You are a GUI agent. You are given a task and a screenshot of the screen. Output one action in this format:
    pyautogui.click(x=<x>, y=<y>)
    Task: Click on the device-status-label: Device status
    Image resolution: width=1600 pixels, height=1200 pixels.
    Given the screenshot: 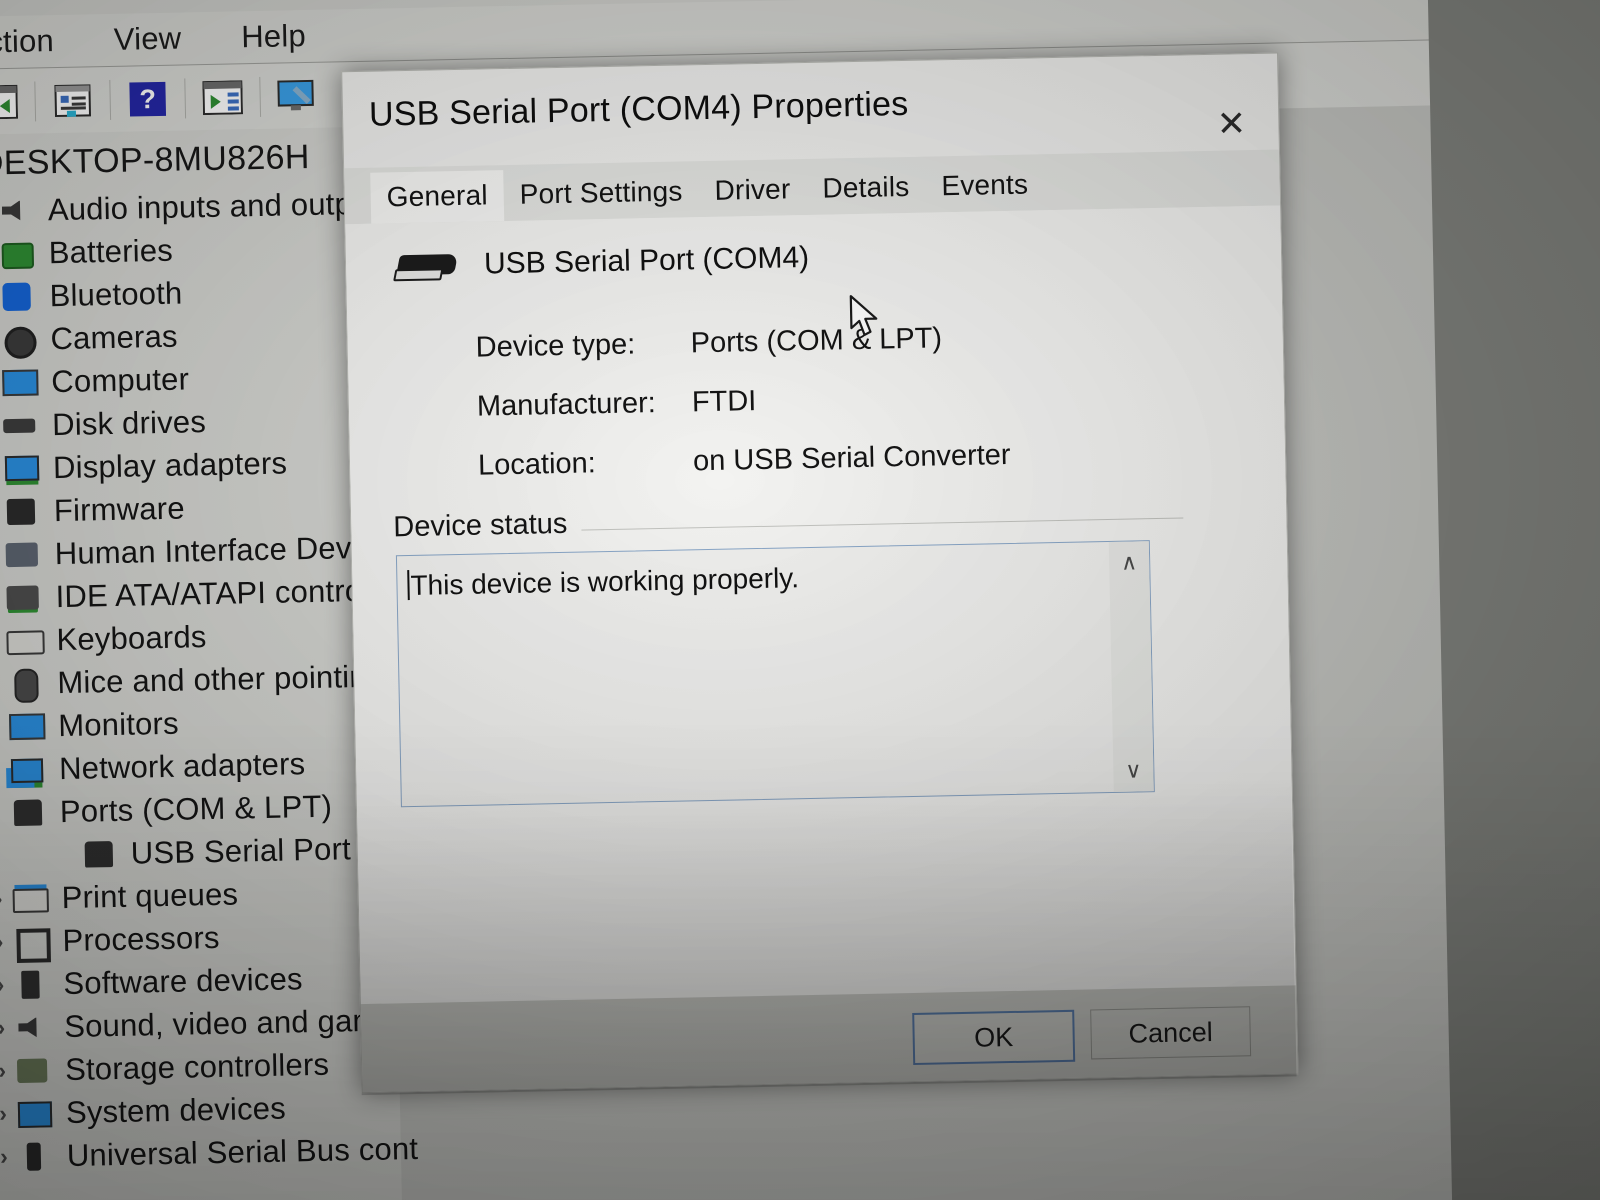 What is the action you would take?
    pyautogui.click(x=487, y=526)
    